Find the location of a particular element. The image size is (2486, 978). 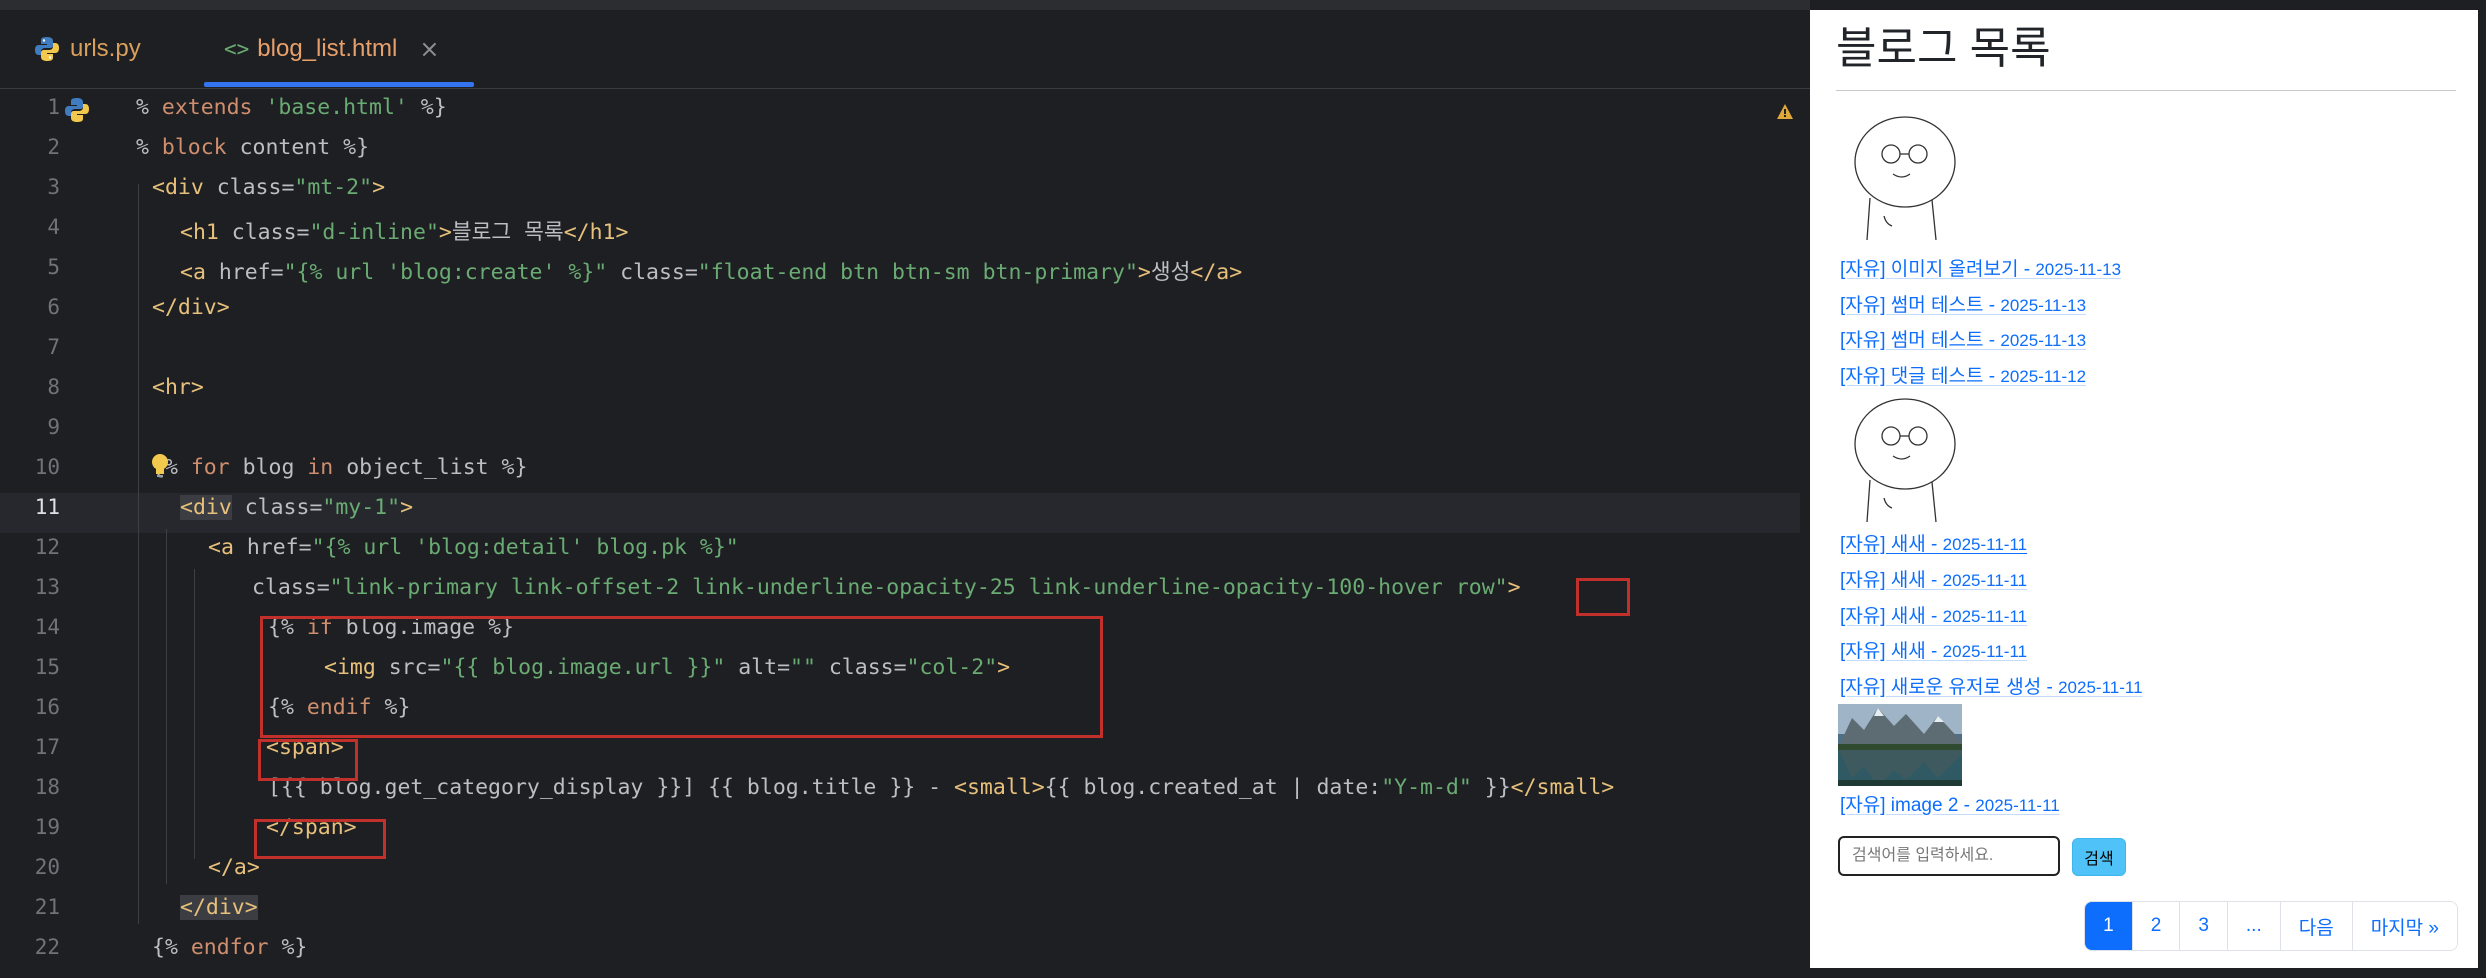

code-line-3: <div class="mt-2"> is located at coordinates (269, 187).